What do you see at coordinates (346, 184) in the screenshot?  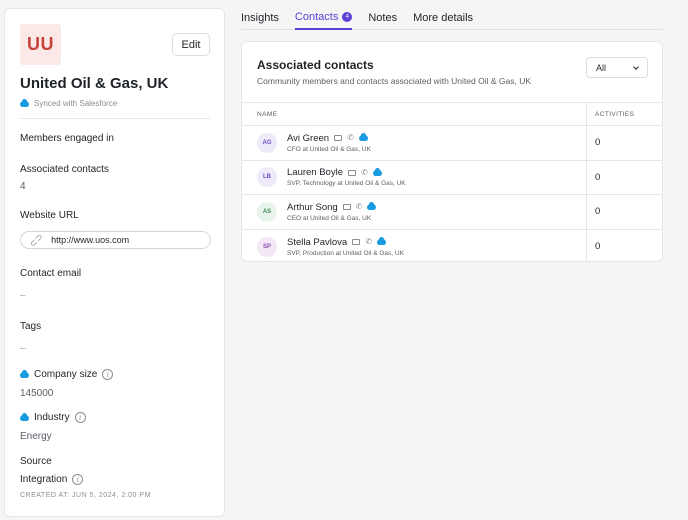 I see `contact-role: SVP, Technology at United Oil & Gas, UK` at bounding box center [346, 184].